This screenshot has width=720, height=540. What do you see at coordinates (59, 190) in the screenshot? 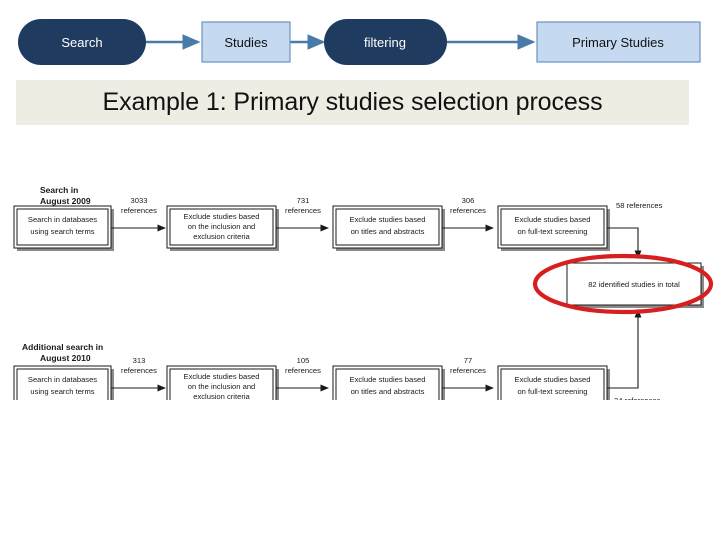
I see `row-2009-heading-line1: Search in` at bounding box center [59, 190].